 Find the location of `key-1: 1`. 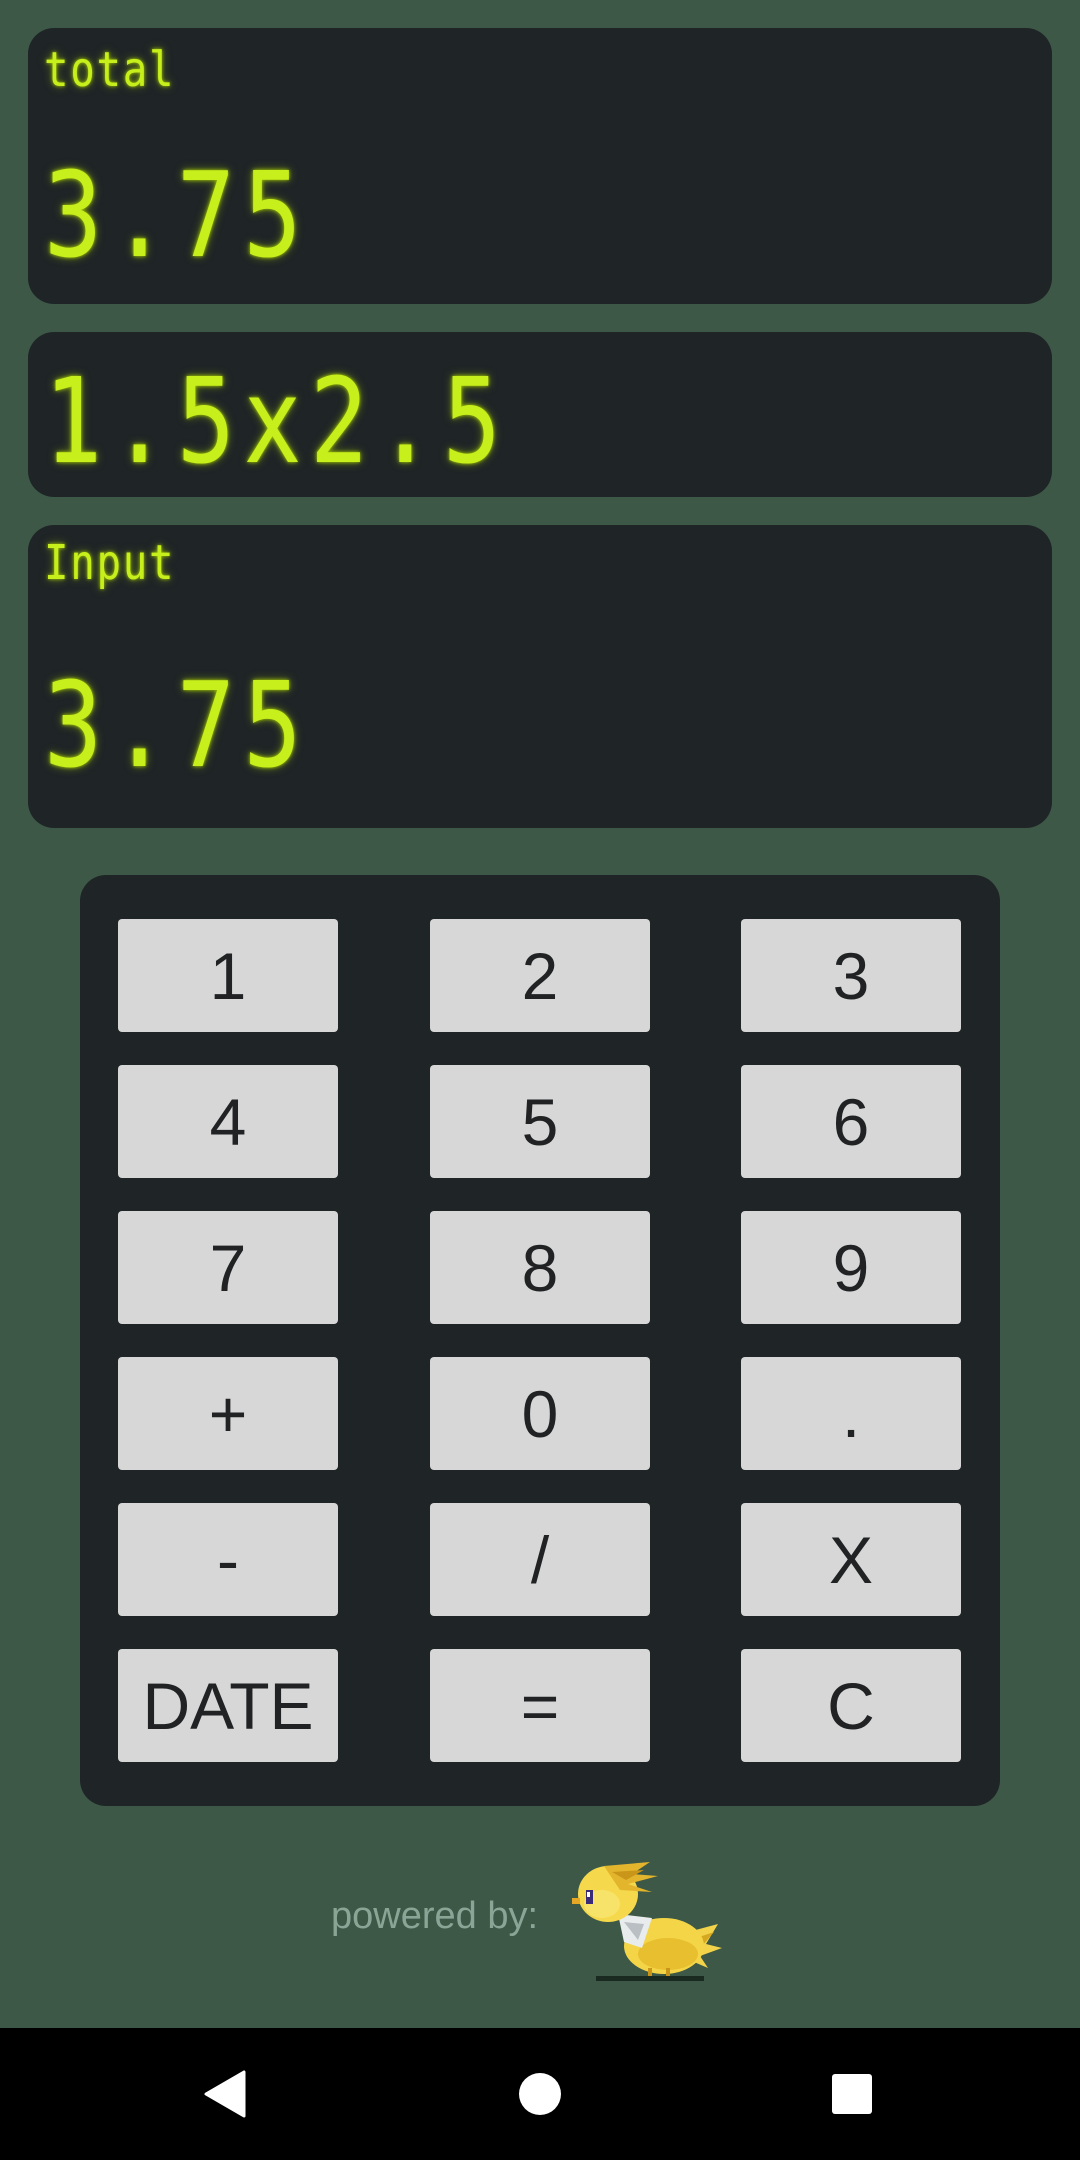

key-1: 1 is located at coordinates (228, 975).